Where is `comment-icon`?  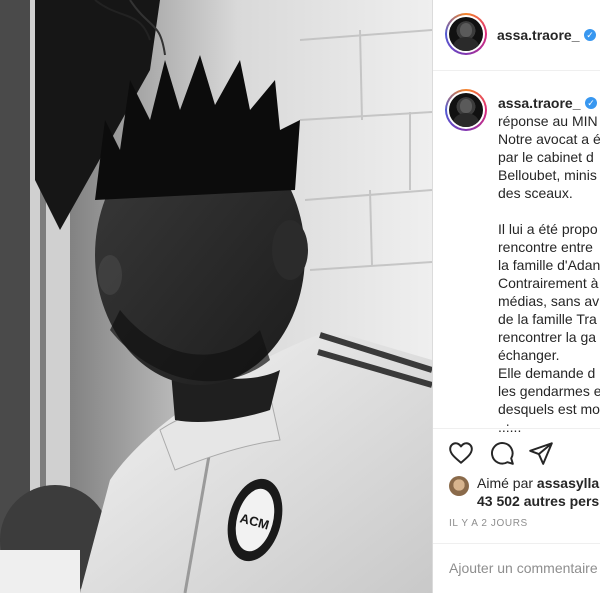 comment-icon is located at coordinates (502, 453).